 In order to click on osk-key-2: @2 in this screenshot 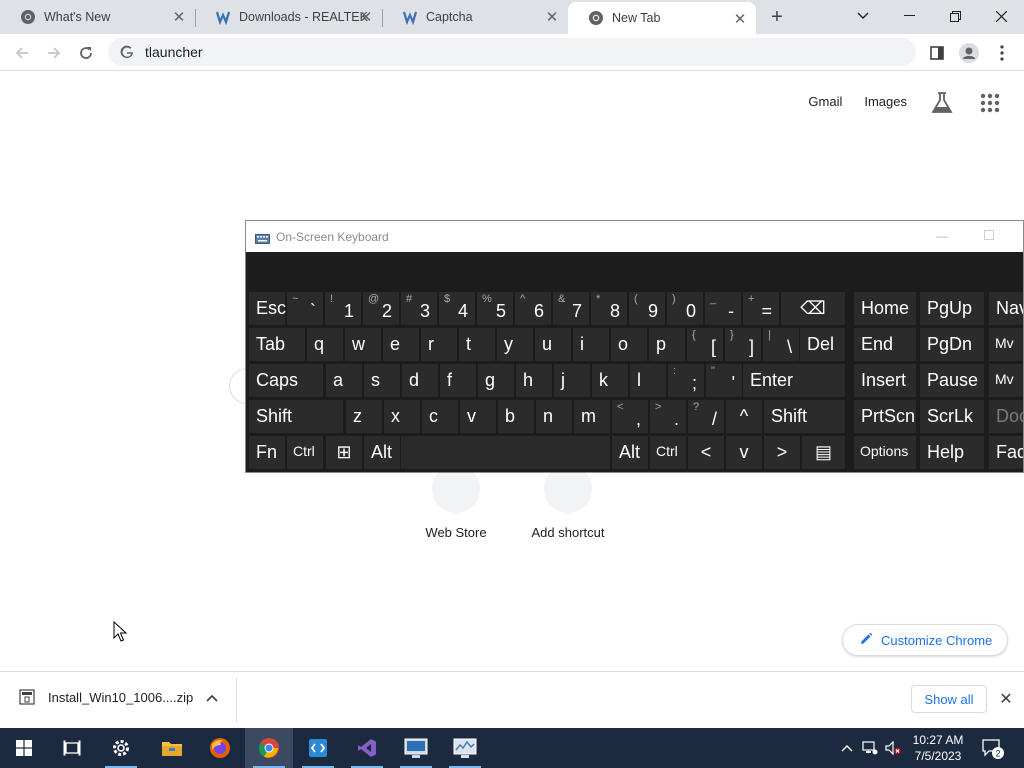, I will do `click(381, 308)`.